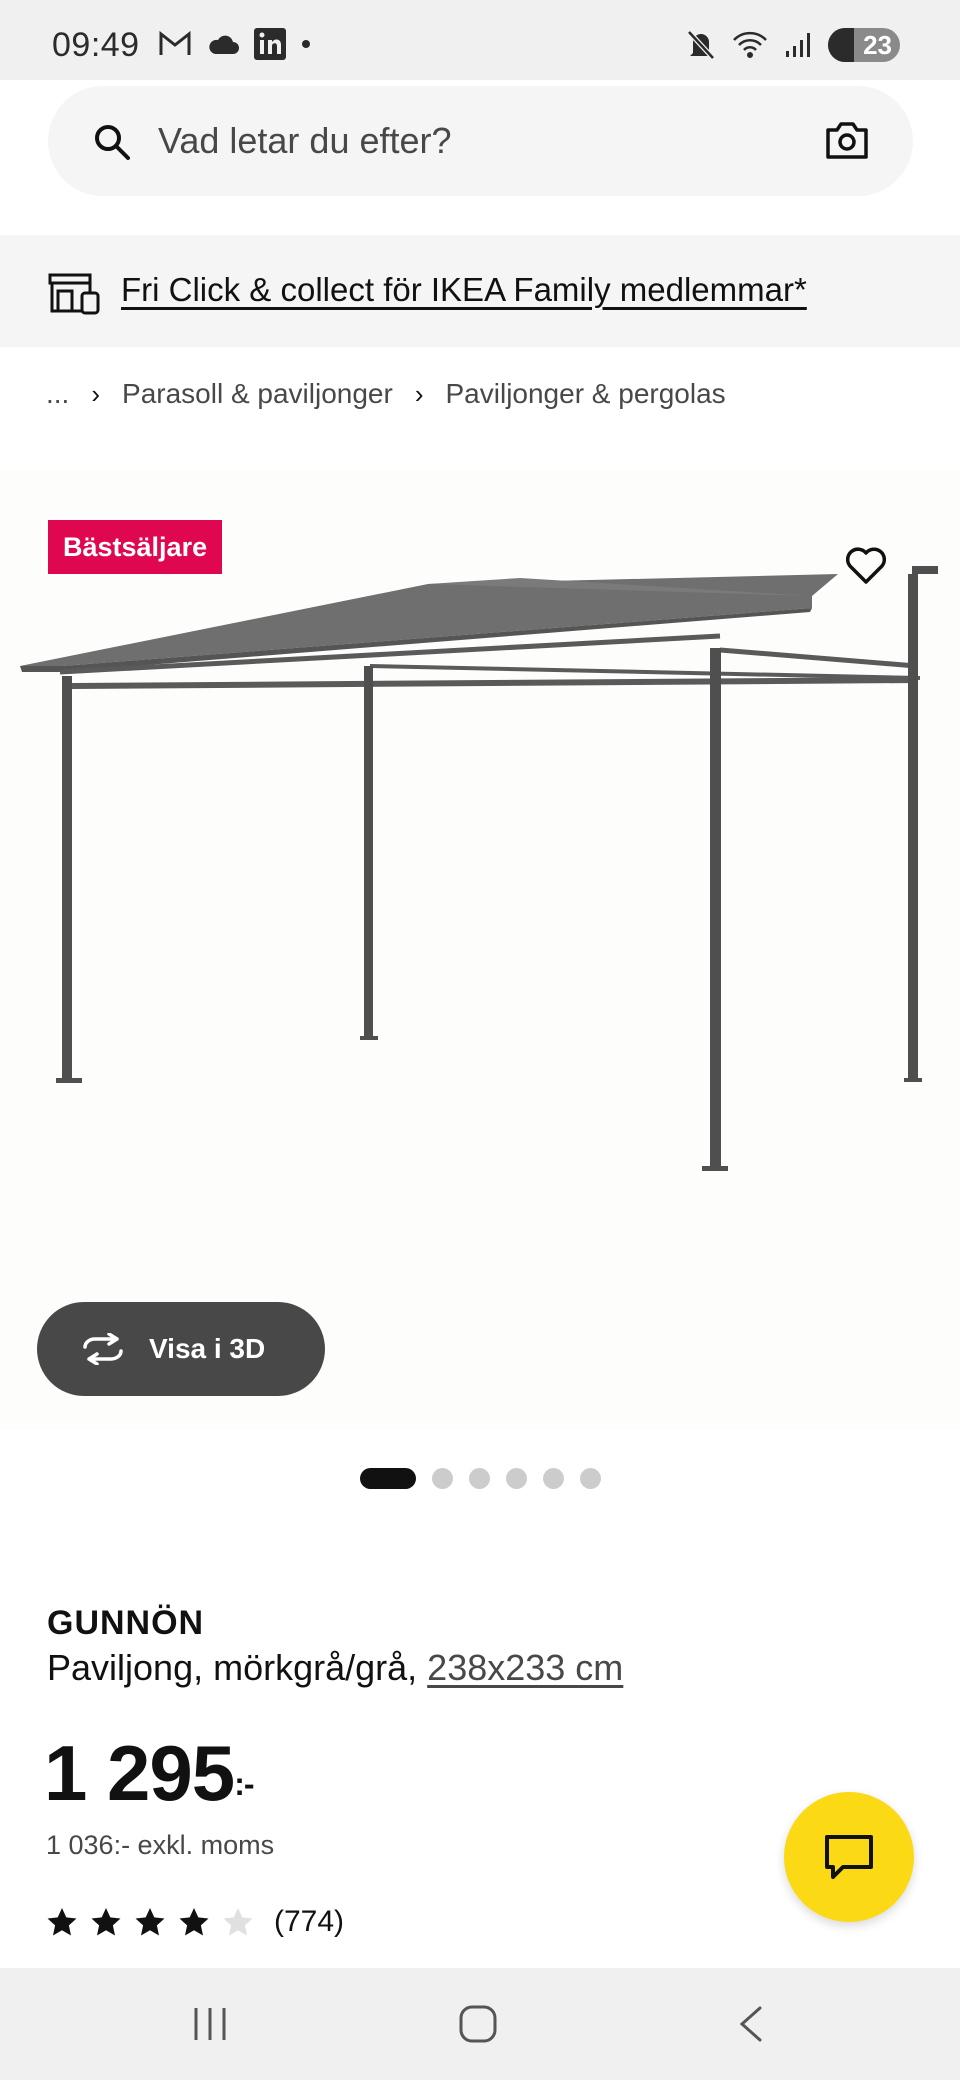 This screenshot has height=2080, width=960. I want to click on status-bar: 09:49 23, so click(480, 40).